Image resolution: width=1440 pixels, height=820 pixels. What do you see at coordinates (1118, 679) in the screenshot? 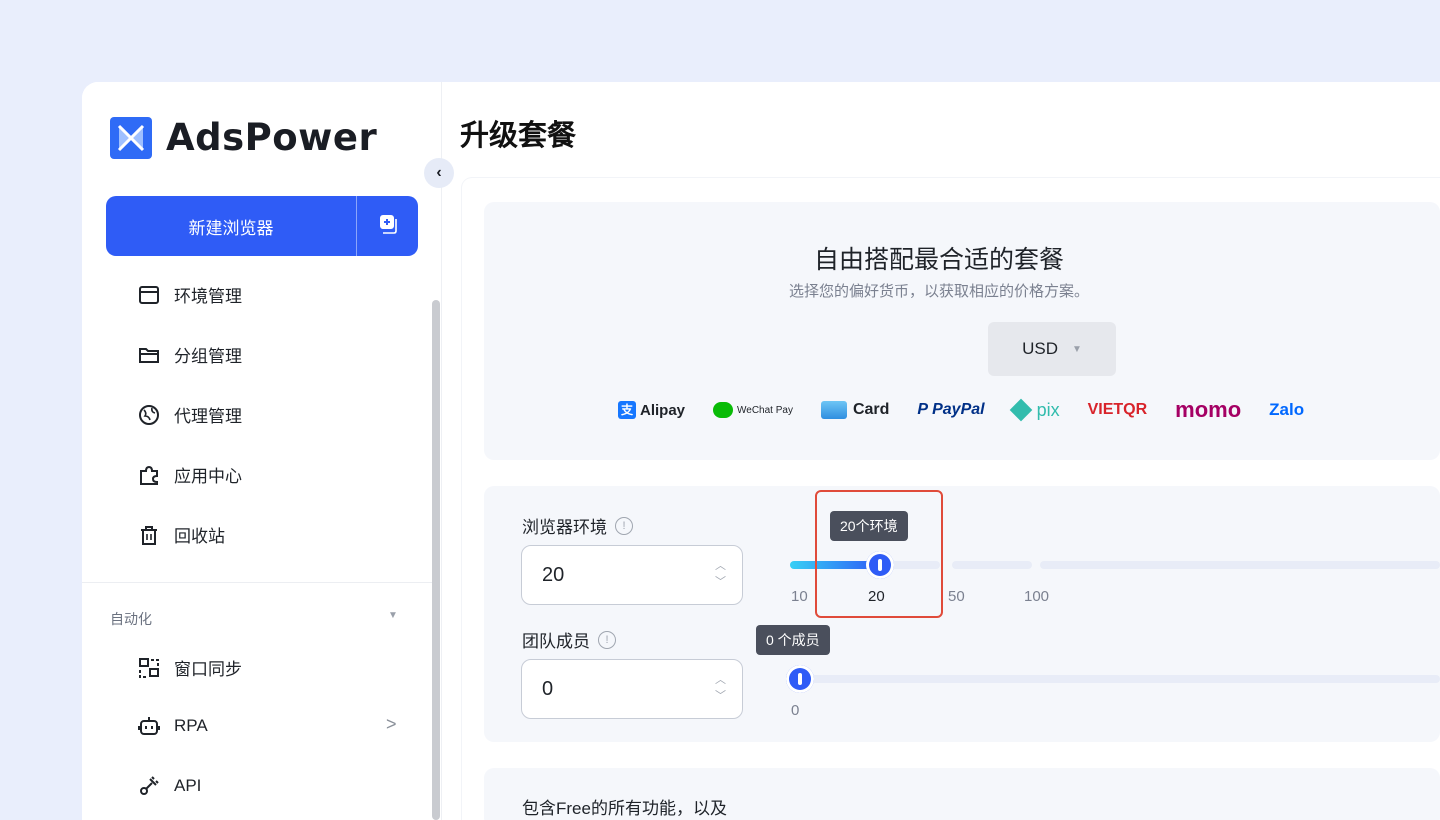
I see `members-slider-track` at bounding box center [1118, 679].